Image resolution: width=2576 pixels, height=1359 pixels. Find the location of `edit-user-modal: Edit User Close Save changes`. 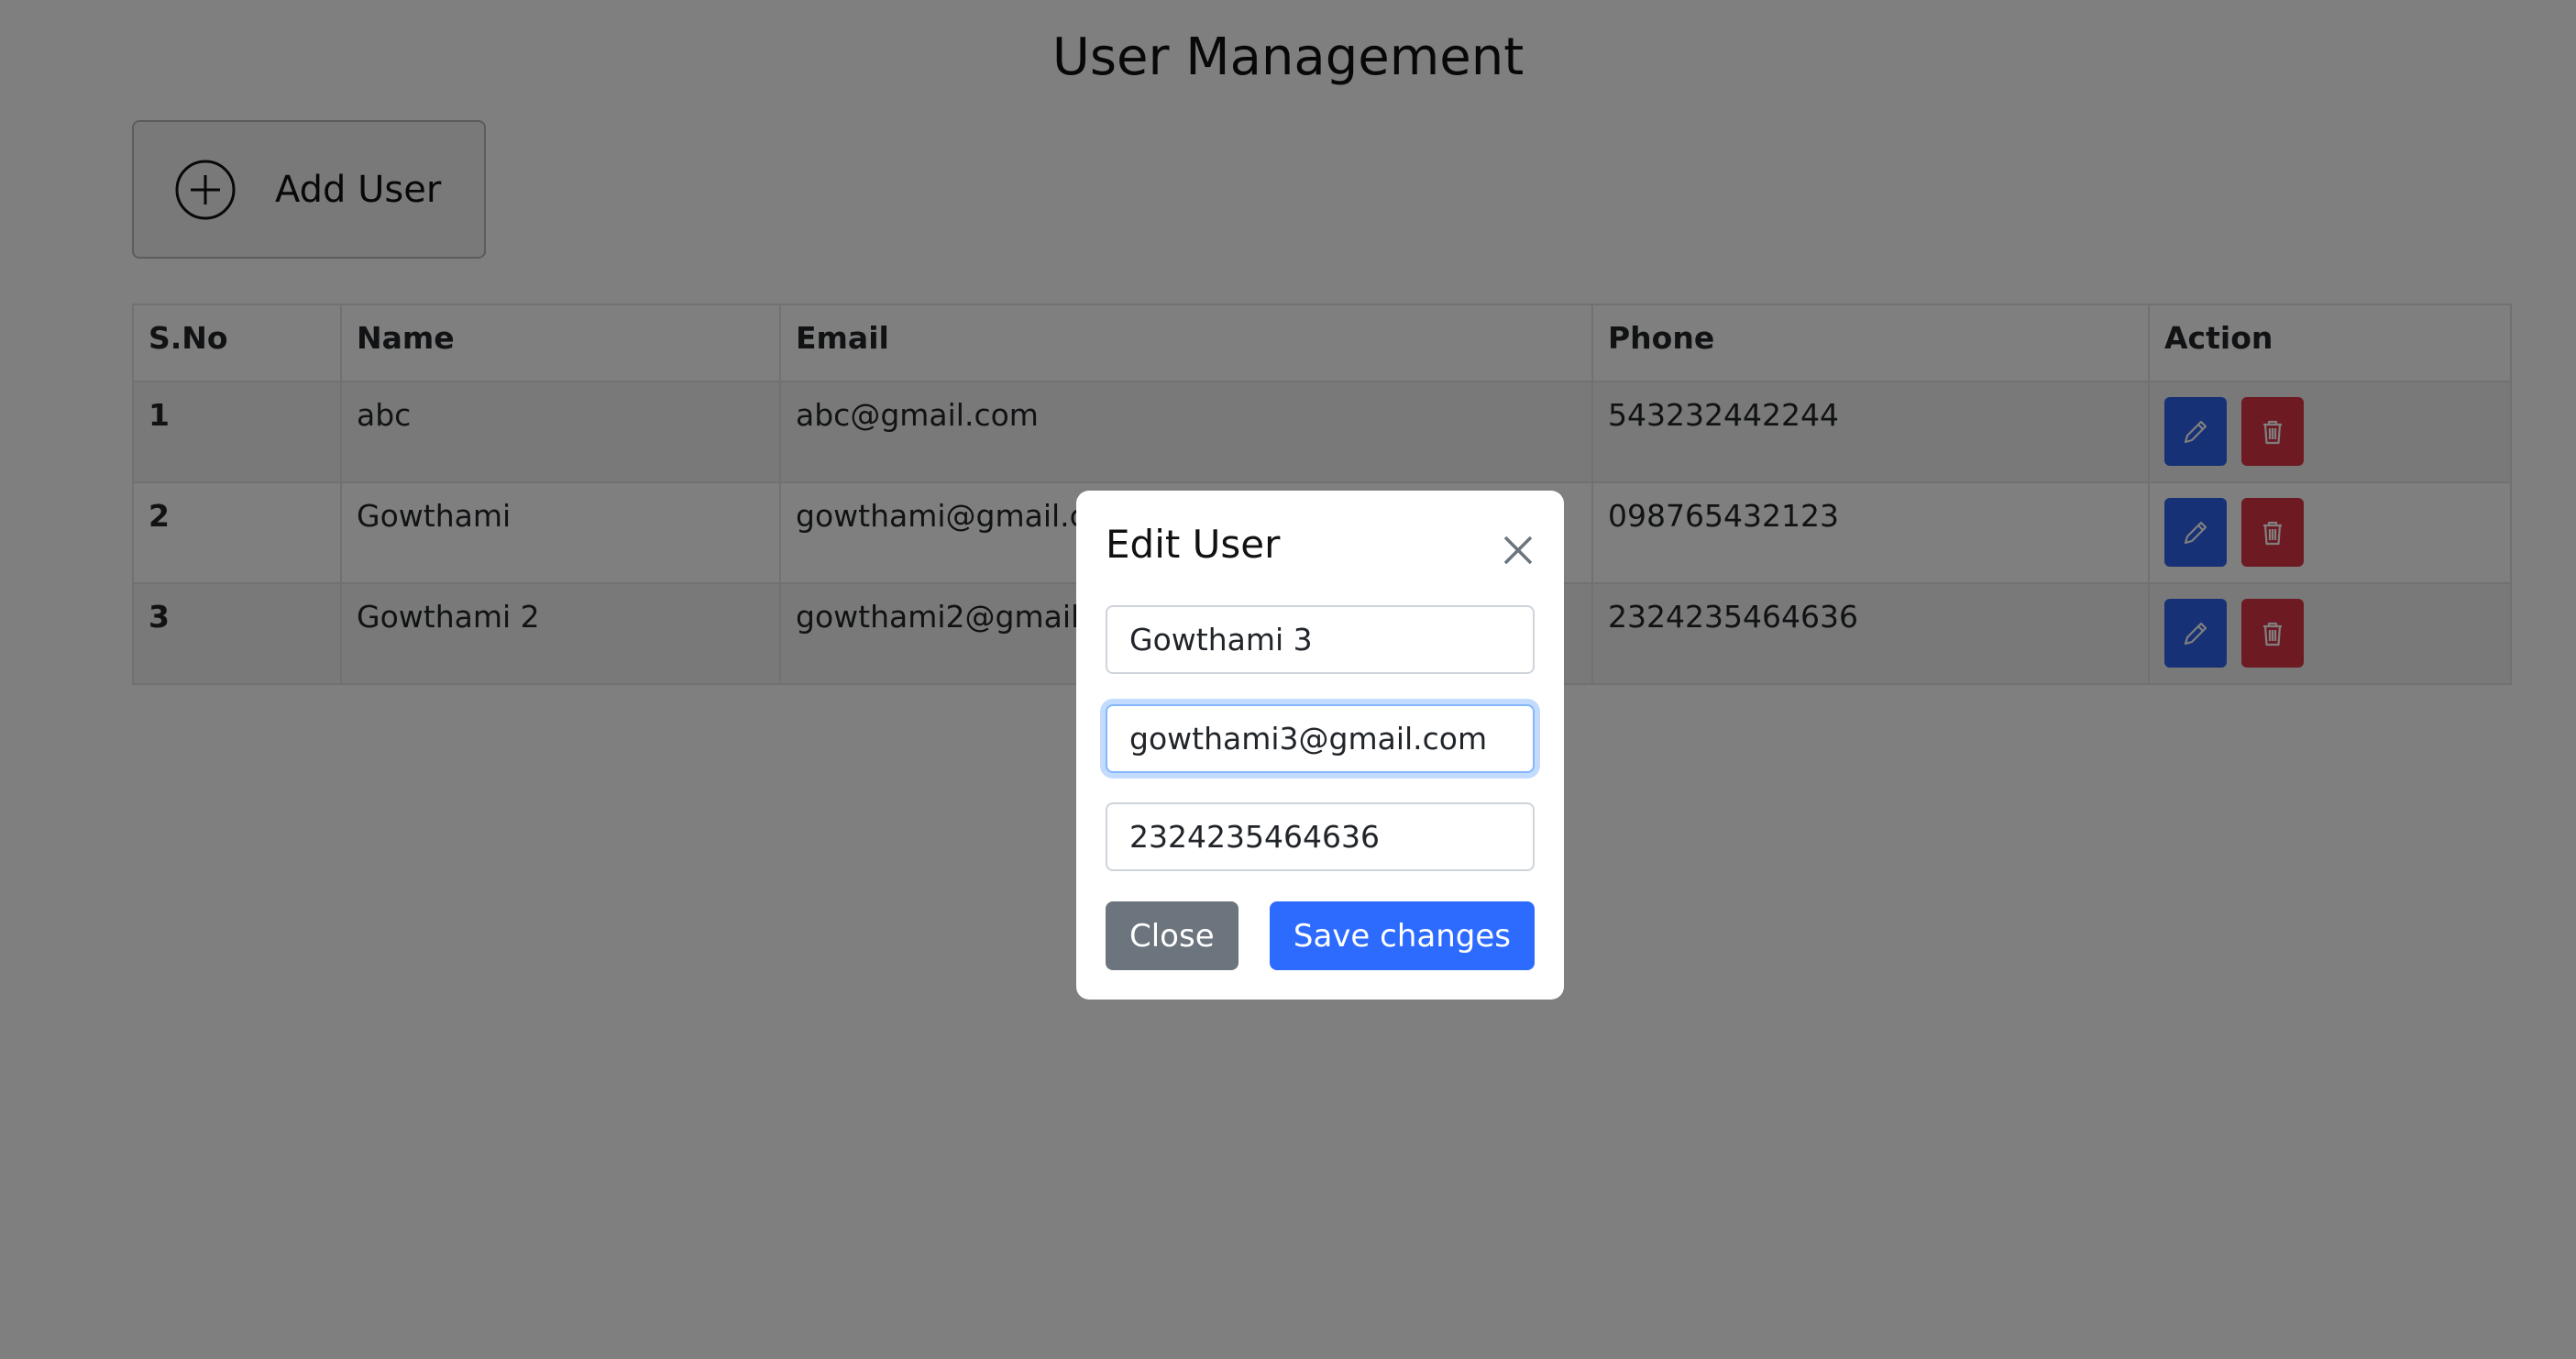

edit-user-modal: Edit User Close Save changes is located at coordinates (1320, 745).